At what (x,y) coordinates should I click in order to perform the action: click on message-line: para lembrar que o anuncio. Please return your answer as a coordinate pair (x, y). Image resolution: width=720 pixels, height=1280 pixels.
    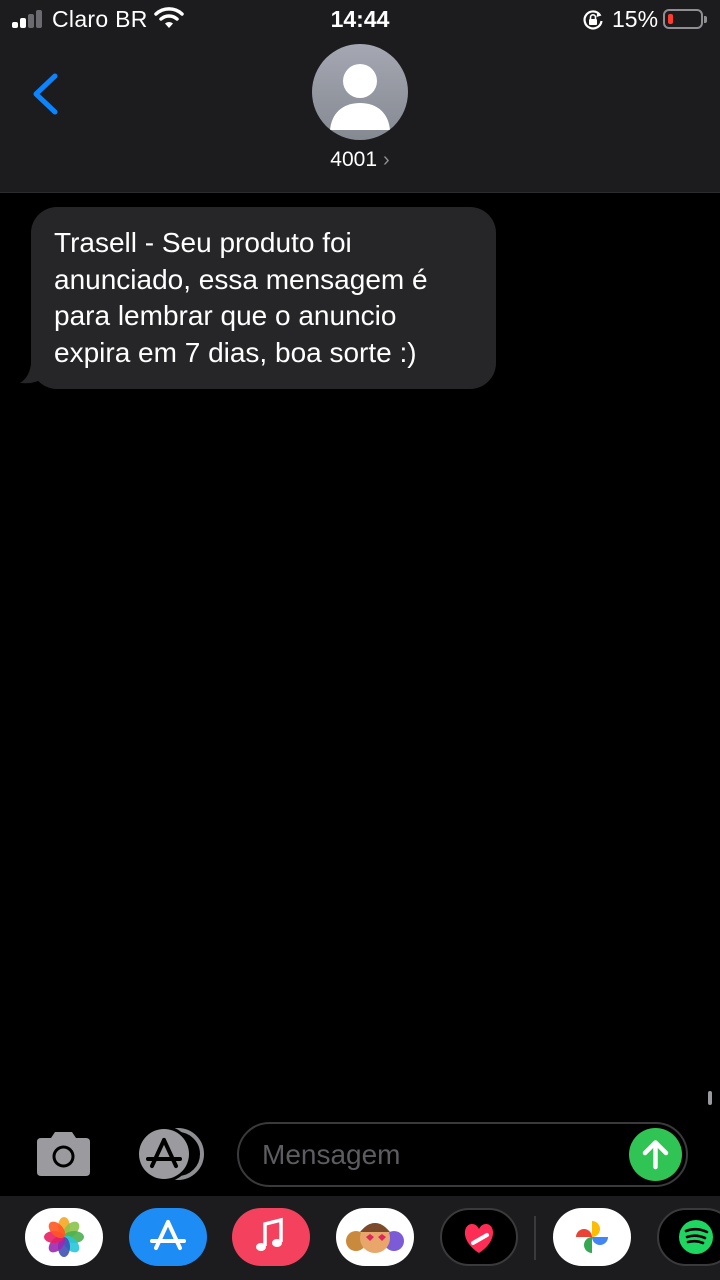
    Looking at the image, I should click on (225, 315).